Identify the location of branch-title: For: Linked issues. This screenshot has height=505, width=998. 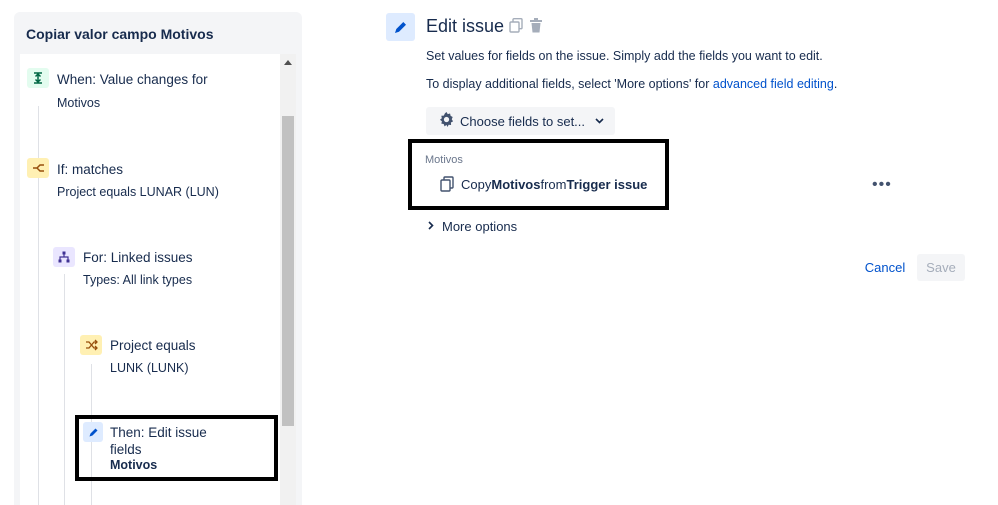
(138, 257).